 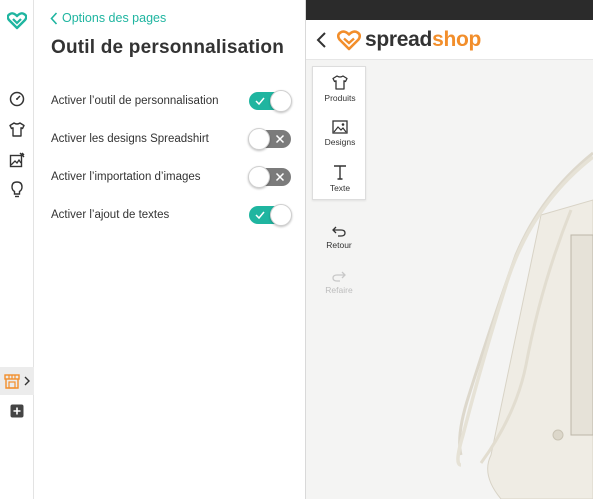 I want to click on designer-toolbar: Produits Designs Texte, so click(x=339, y=133).